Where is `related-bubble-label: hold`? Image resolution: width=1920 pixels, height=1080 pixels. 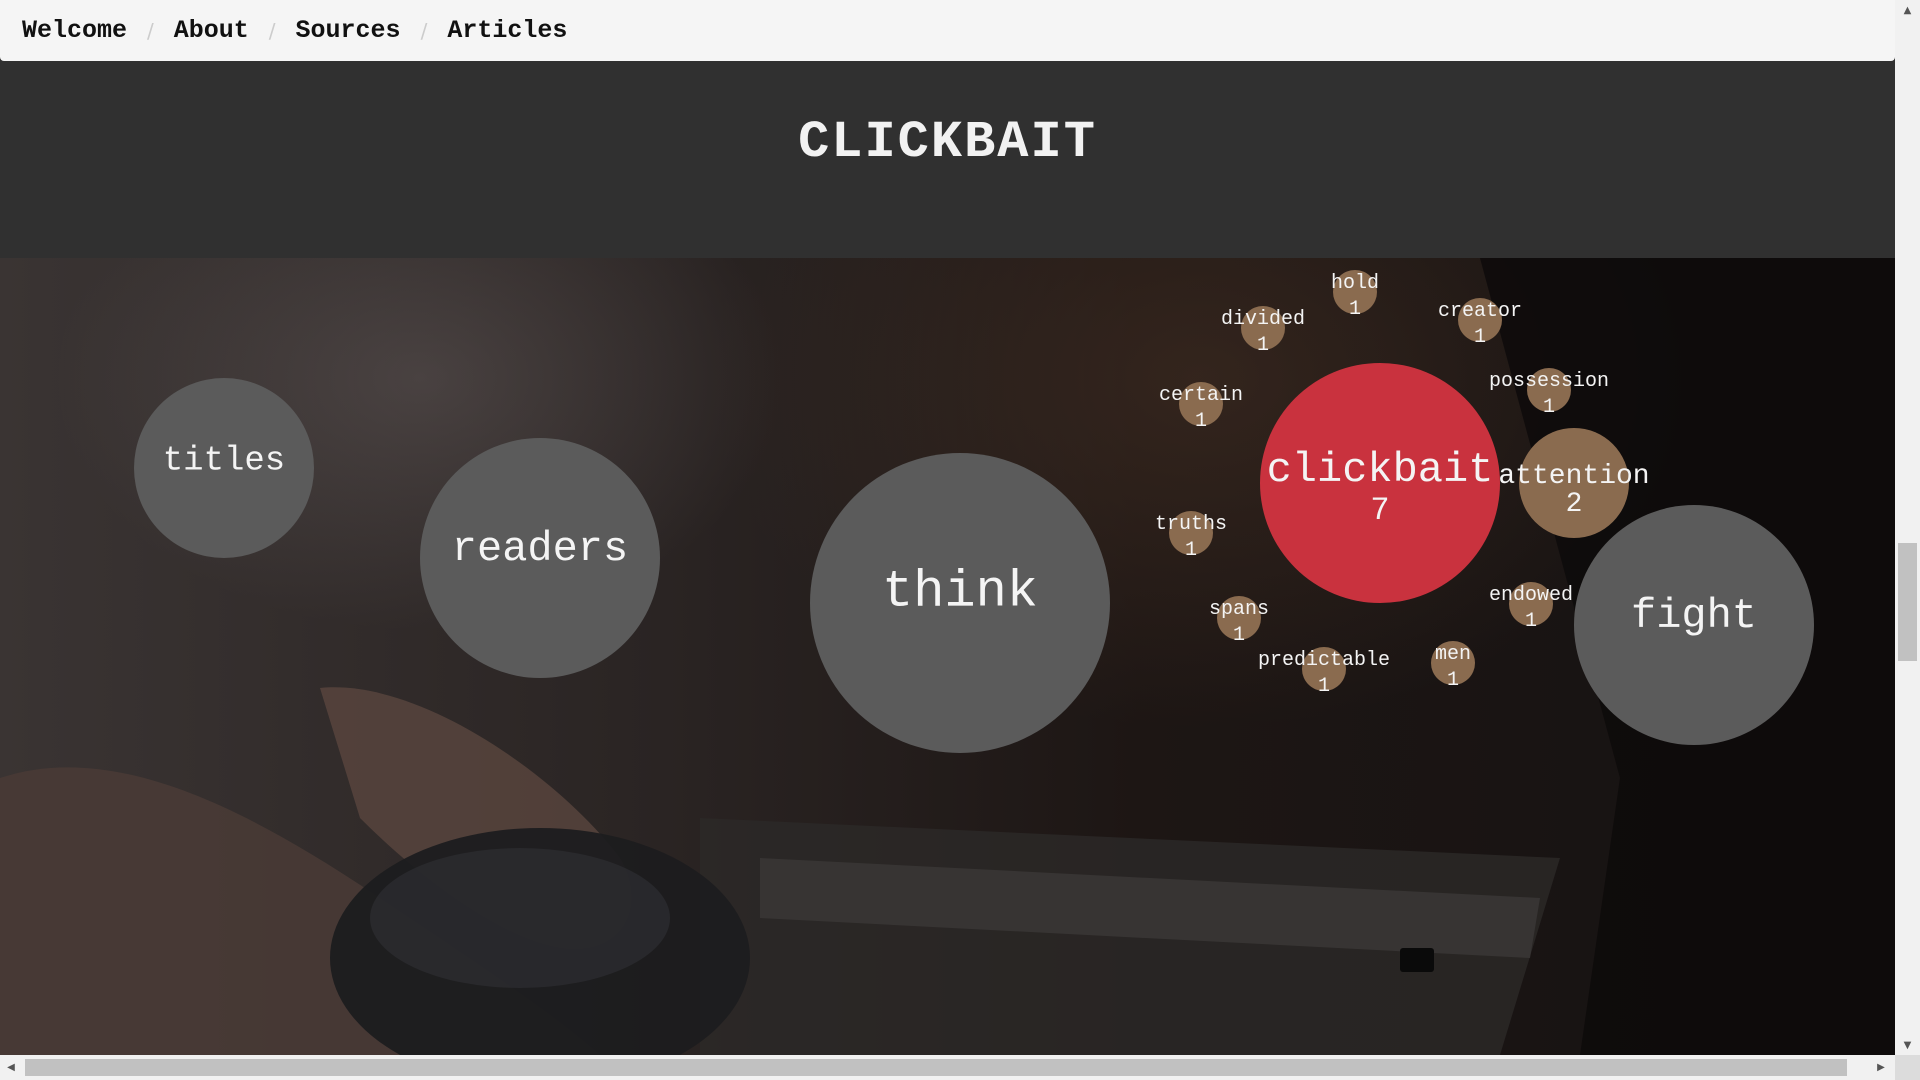 related-bubble-label: hold is located at coordinates (1355, 283).